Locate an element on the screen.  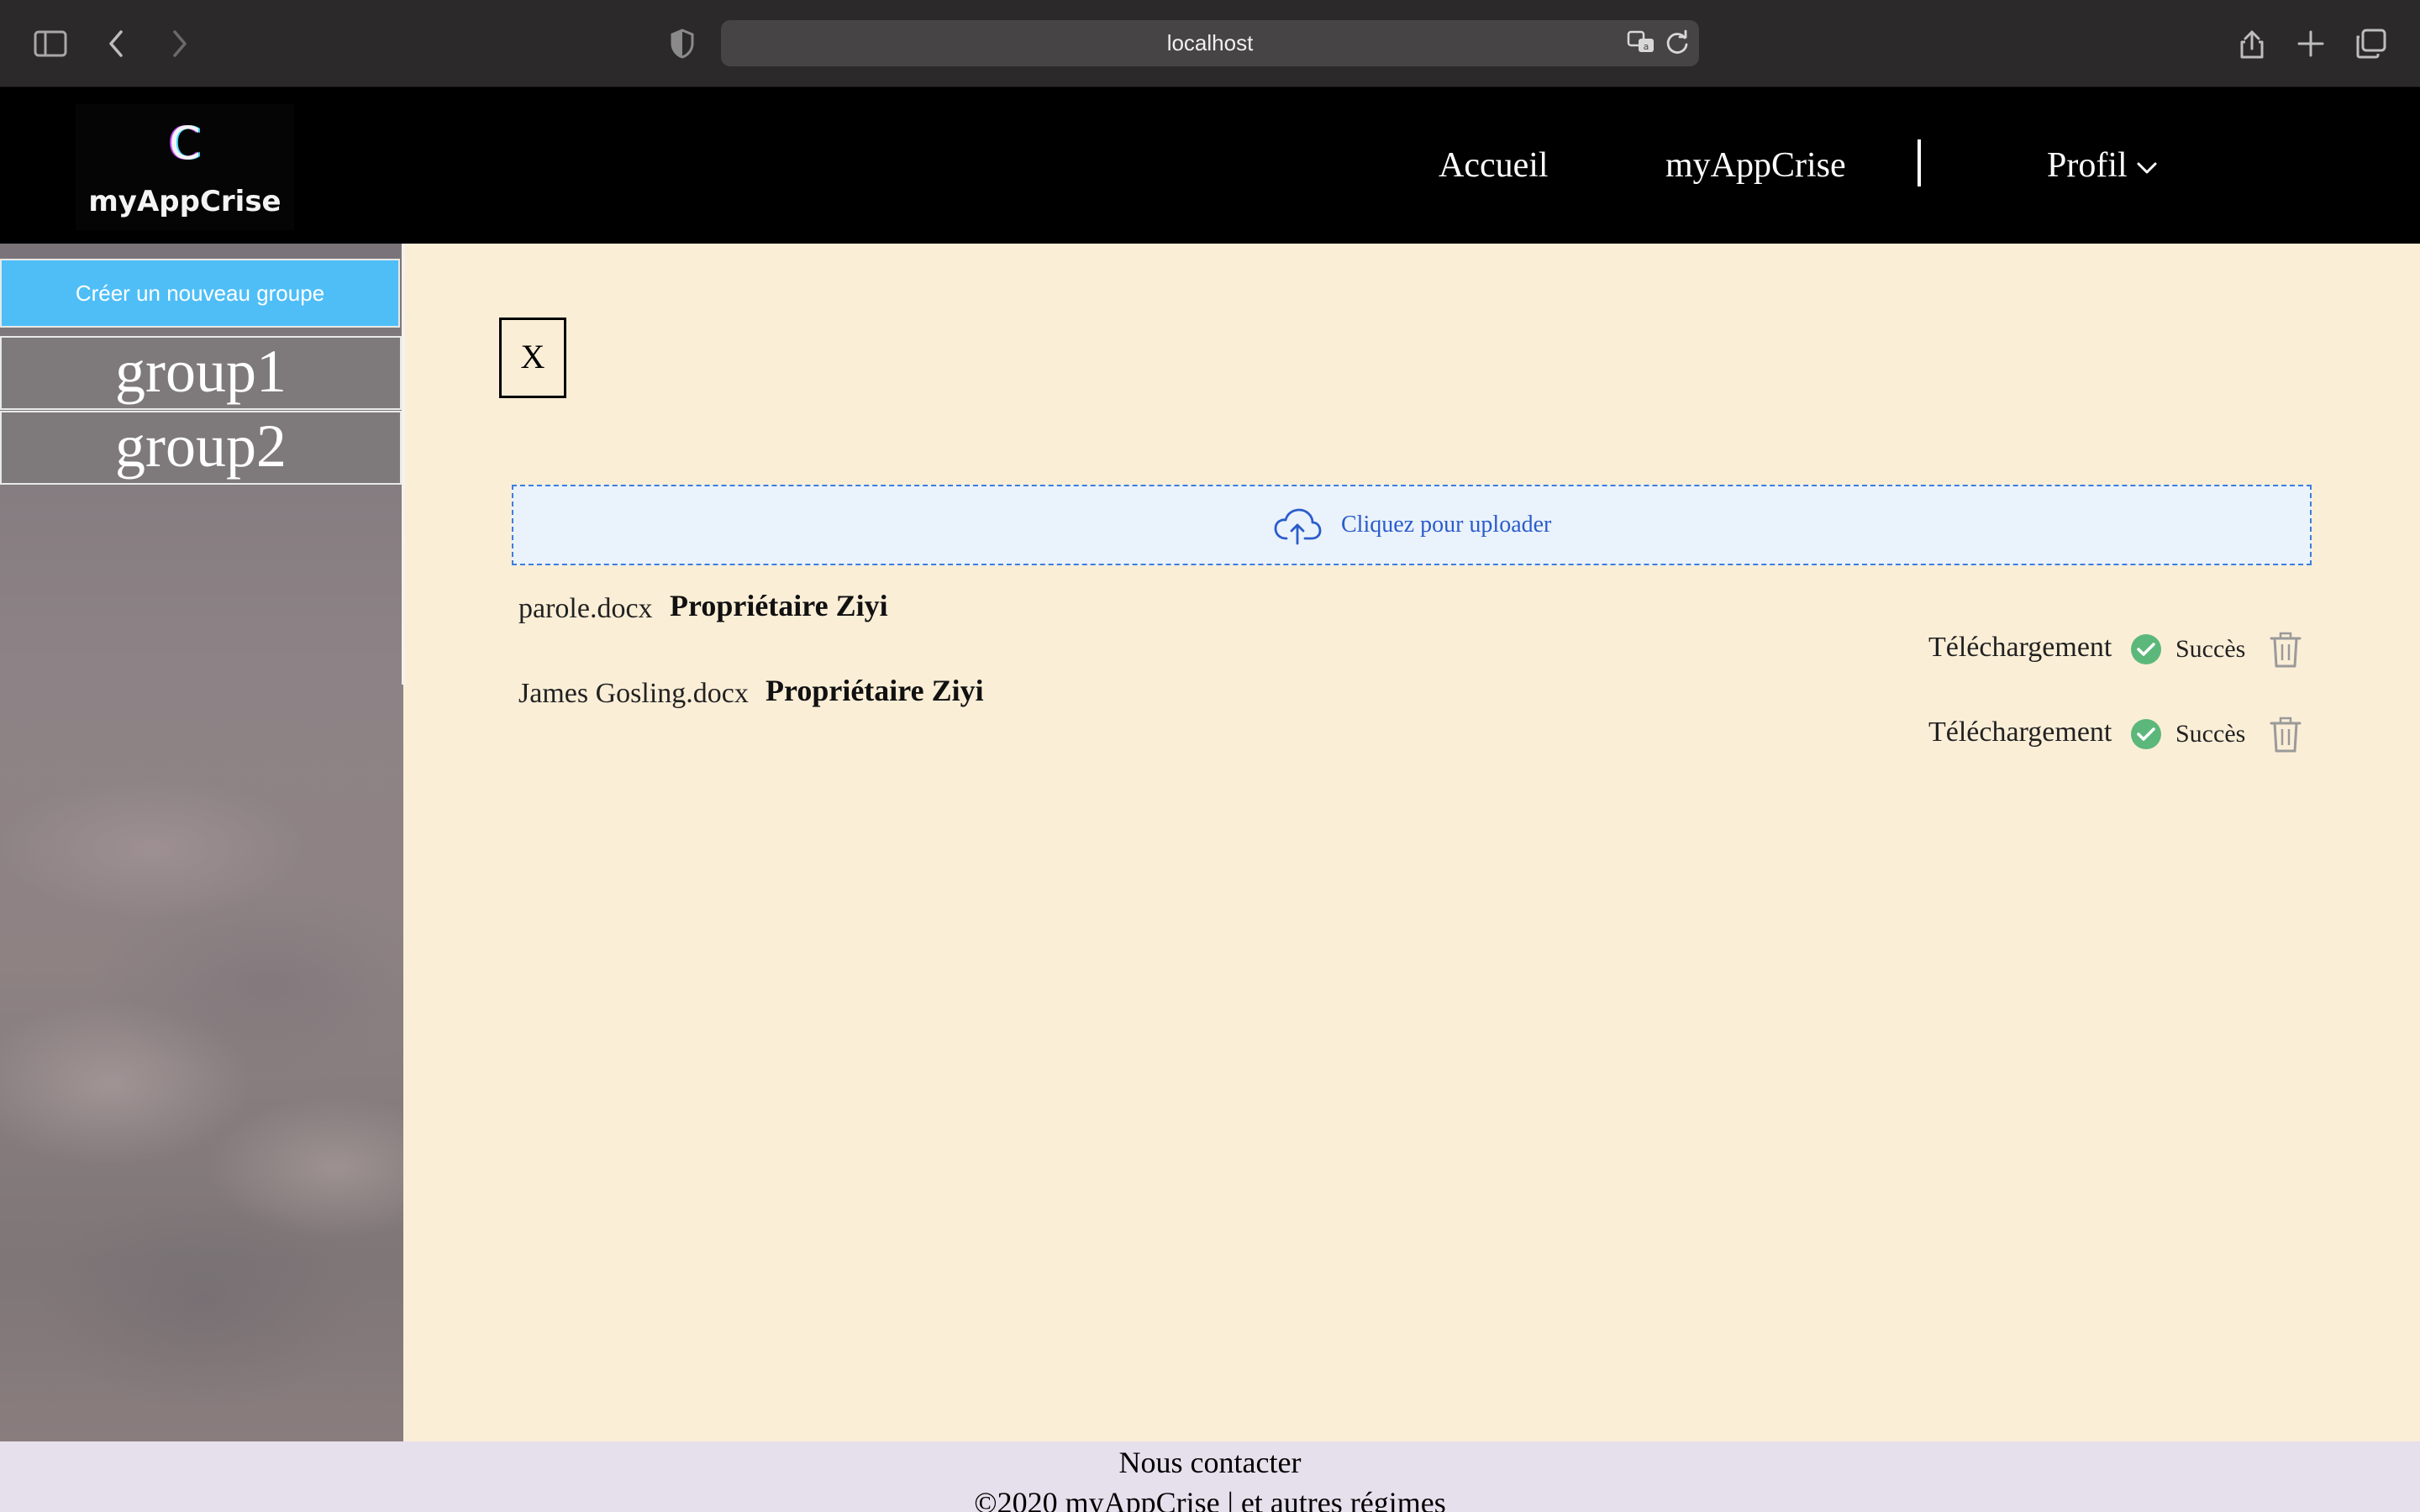
browser-toolbar: localhost a is located at coordinates (1210, 43).